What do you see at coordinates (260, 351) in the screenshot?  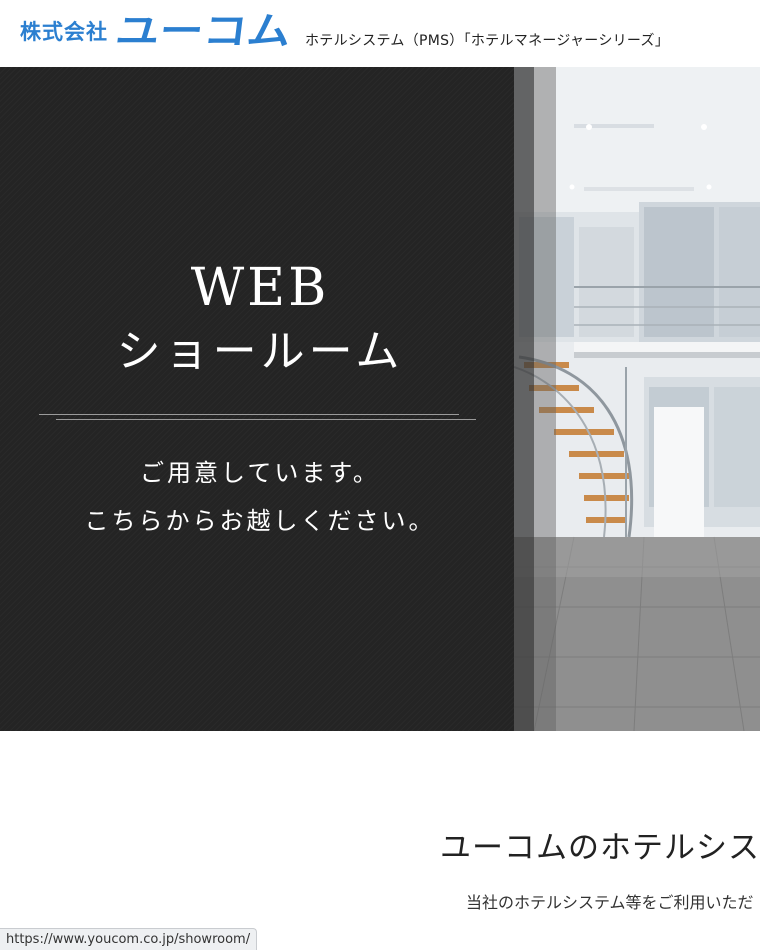 I see `hero-title-line2: ショールーム` at bounding box center [260, 351].